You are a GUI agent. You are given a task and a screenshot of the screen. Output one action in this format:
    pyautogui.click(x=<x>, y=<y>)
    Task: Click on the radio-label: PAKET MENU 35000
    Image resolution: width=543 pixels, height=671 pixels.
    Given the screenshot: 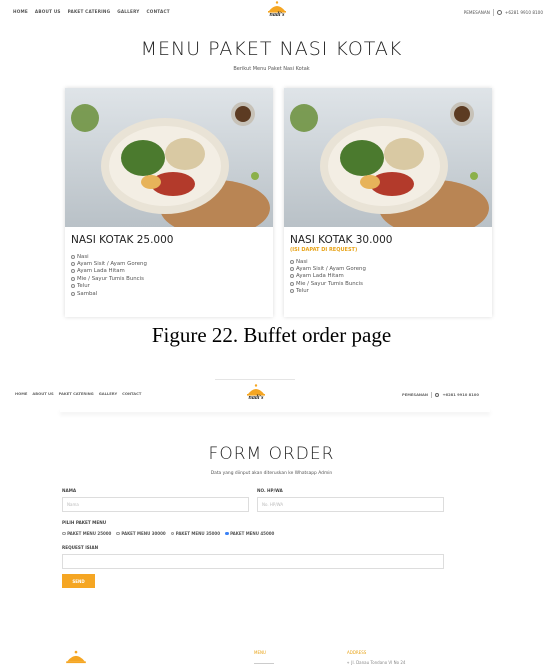 What is the action you would take?
    pyautogui.click(x=197, y=533)
    